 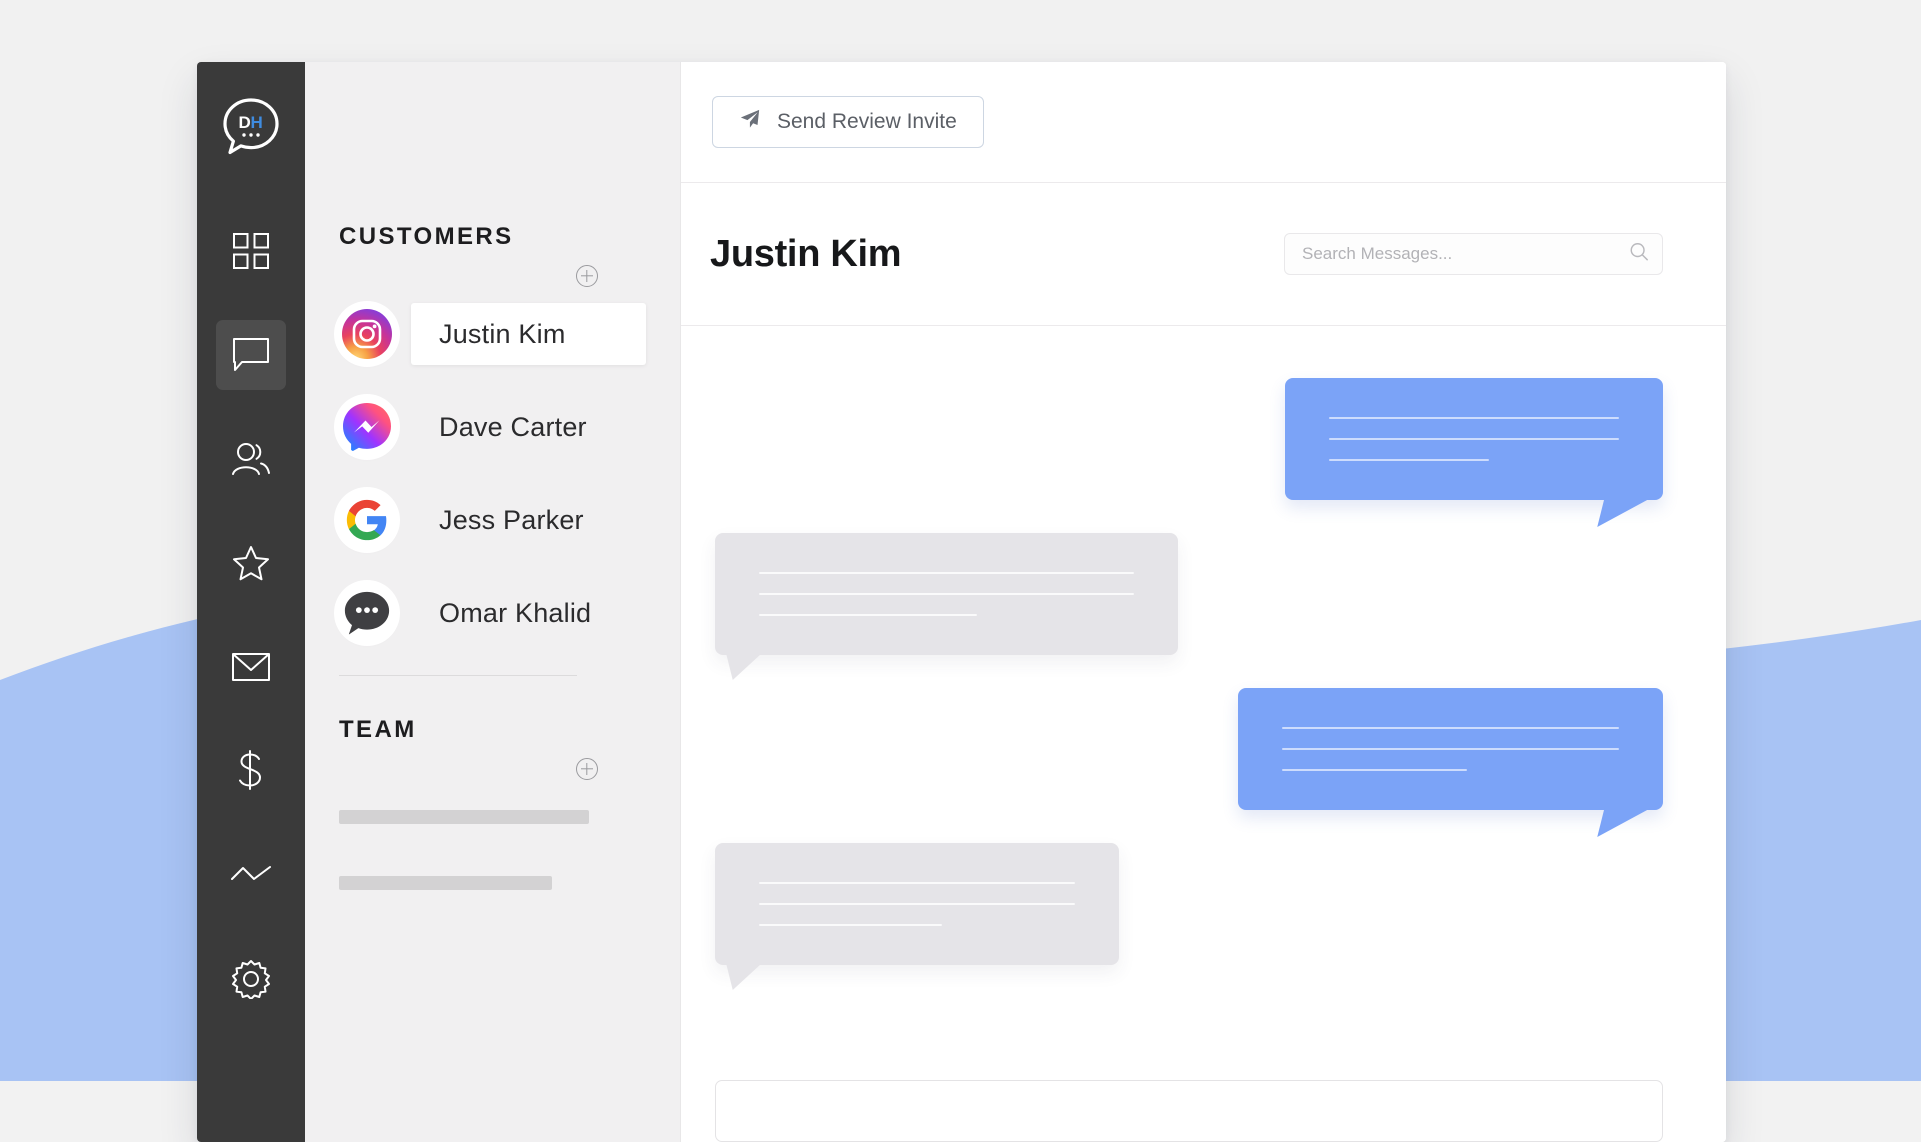 I want to click on paper-plane-icon, so click(x=750, y=122).